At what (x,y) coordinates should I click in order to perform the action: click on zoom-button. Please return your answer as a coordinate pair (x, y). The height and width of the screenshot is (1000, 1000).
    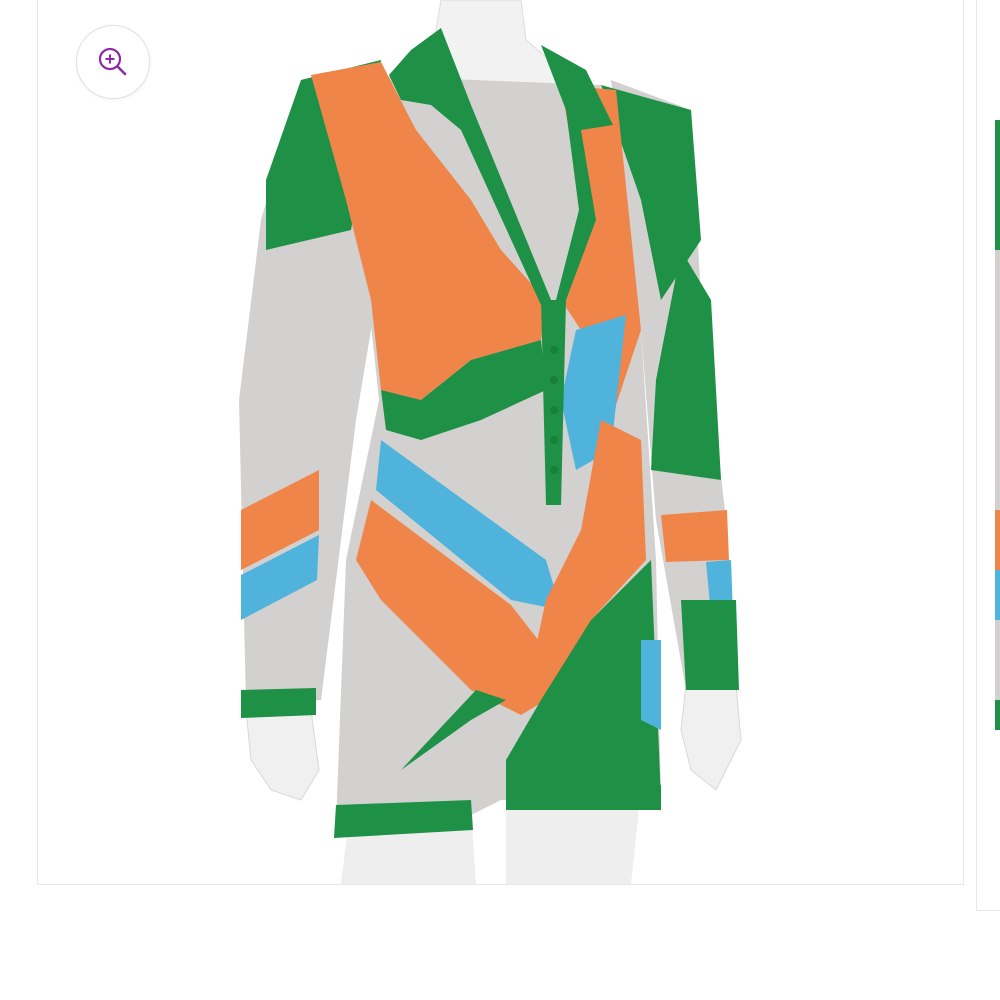
    Looking at the image, I should click on (113, 62).